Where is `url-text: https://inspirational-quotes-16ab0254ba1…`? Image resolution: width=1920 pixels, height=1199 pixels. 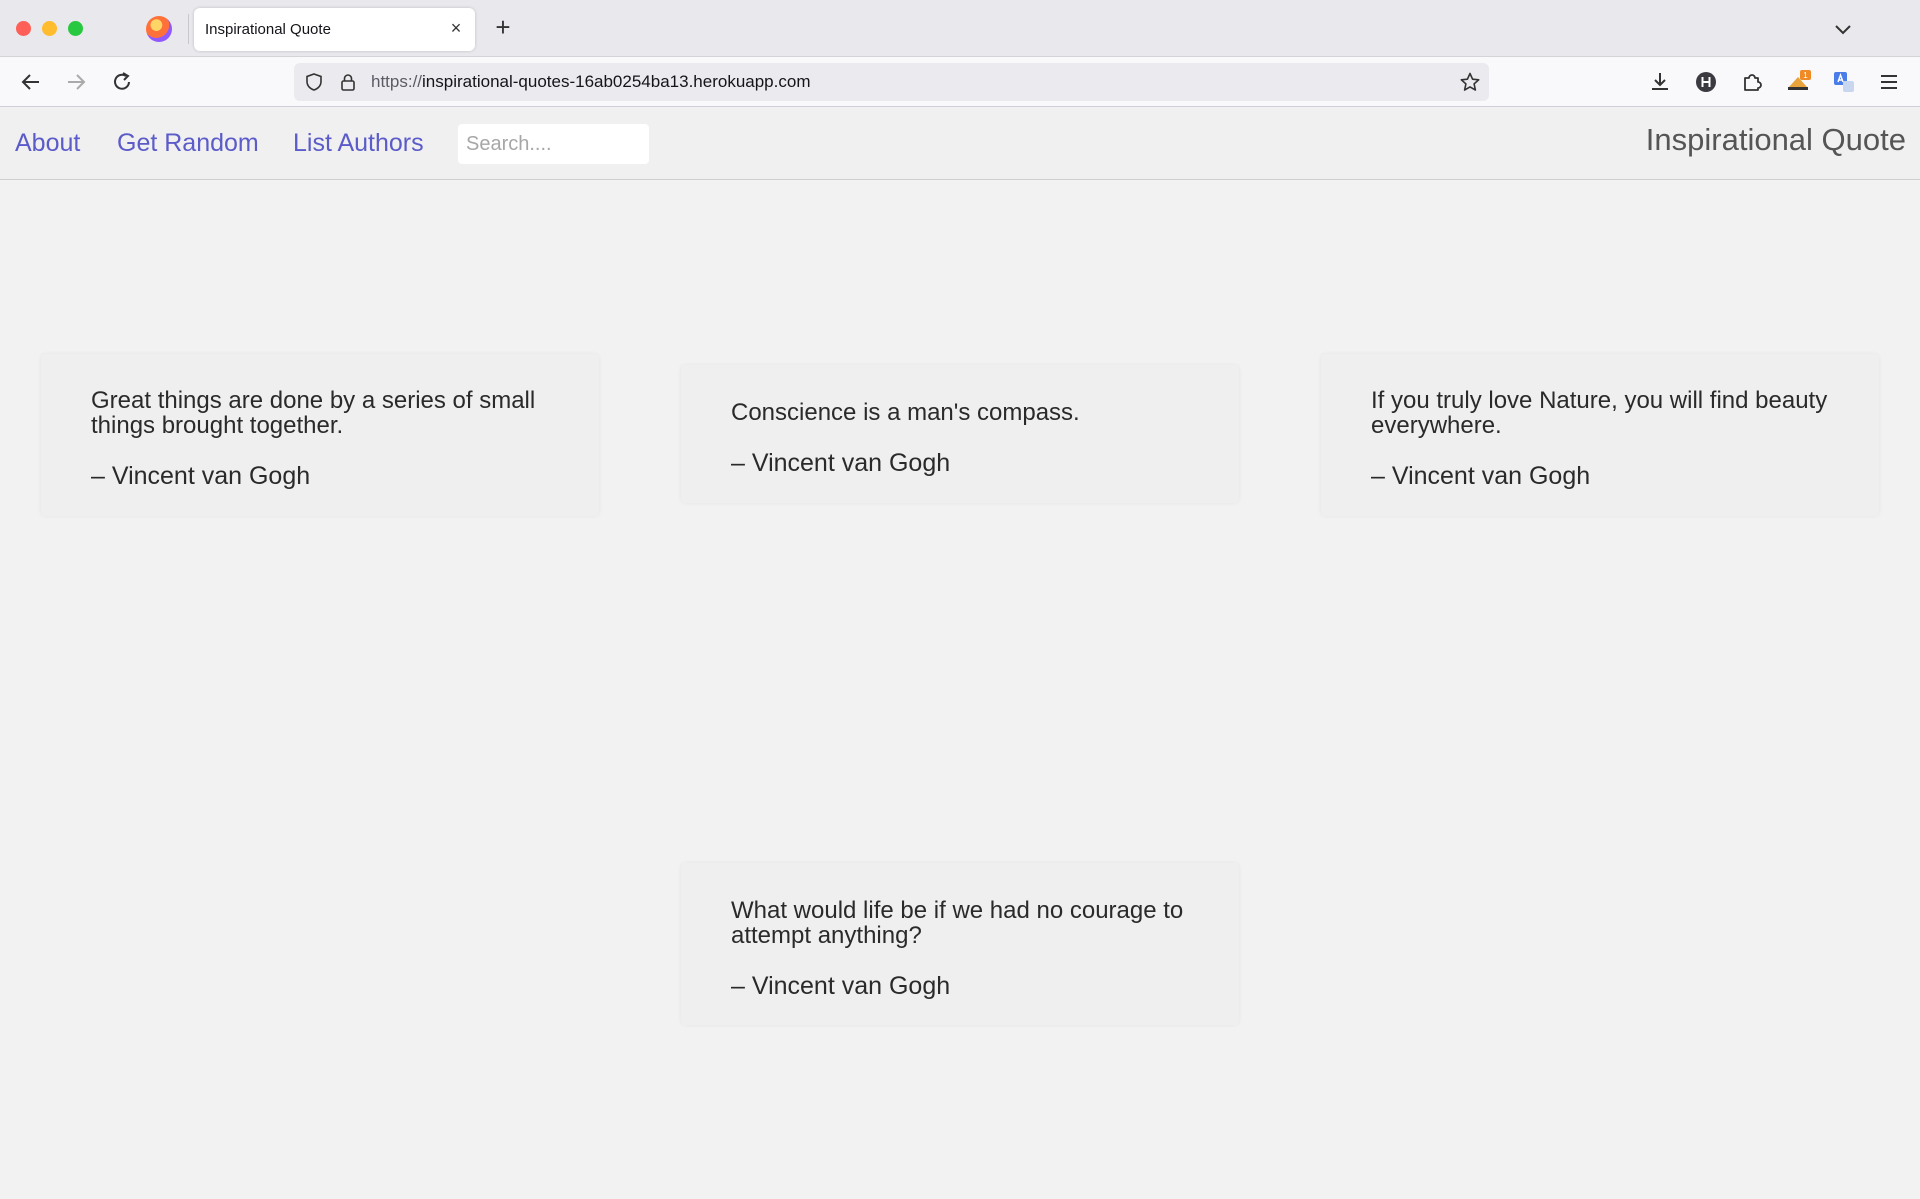
url-text: https://inspirational-quotes-16ab0254ba1… is located at coordinates (590, 82).